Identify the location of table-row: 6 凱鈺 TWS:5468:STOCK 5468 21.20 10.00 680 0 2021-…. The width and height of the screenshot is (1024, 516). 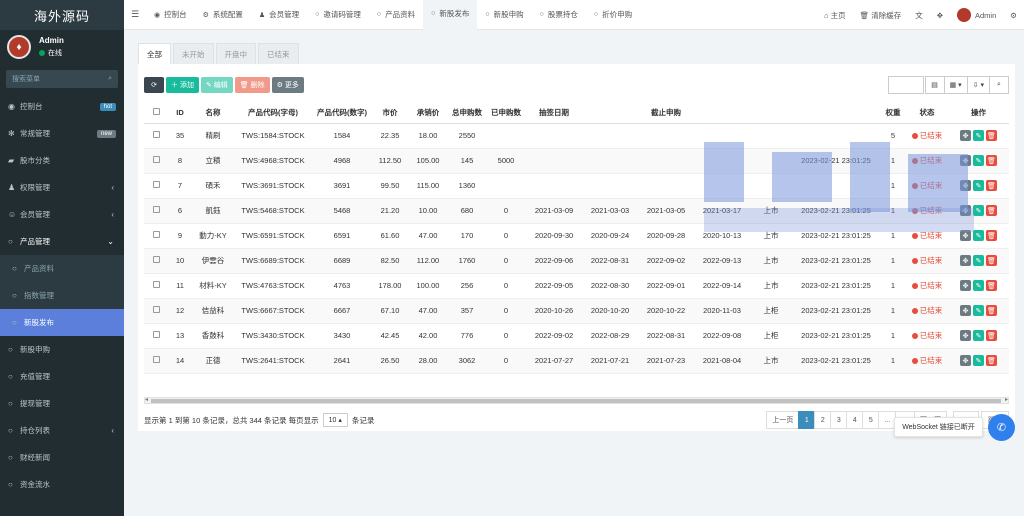
(576, 211).